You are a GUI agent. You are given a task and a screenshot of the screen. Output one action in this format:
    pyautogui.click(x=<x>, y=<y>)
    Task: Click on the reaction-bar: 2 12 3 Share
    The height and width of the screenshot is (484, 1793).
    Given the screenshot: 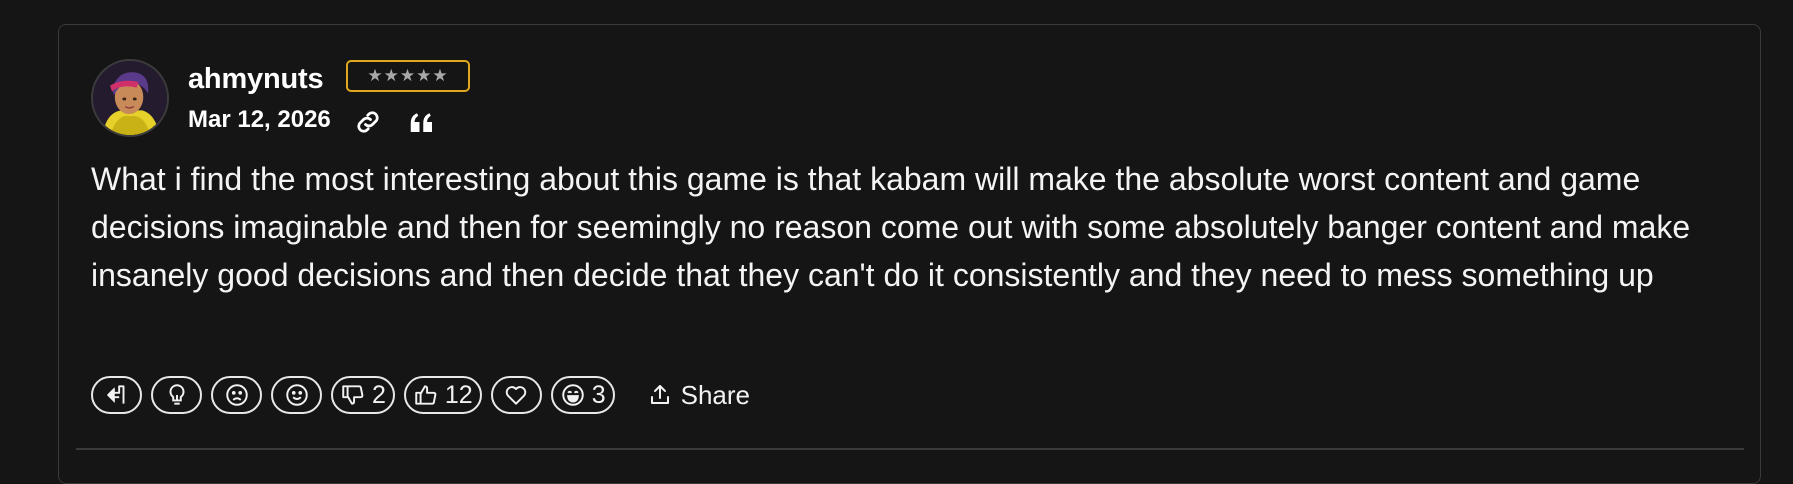 What is the action you would take?
    pyautogui.click(x=420, y=395)
    